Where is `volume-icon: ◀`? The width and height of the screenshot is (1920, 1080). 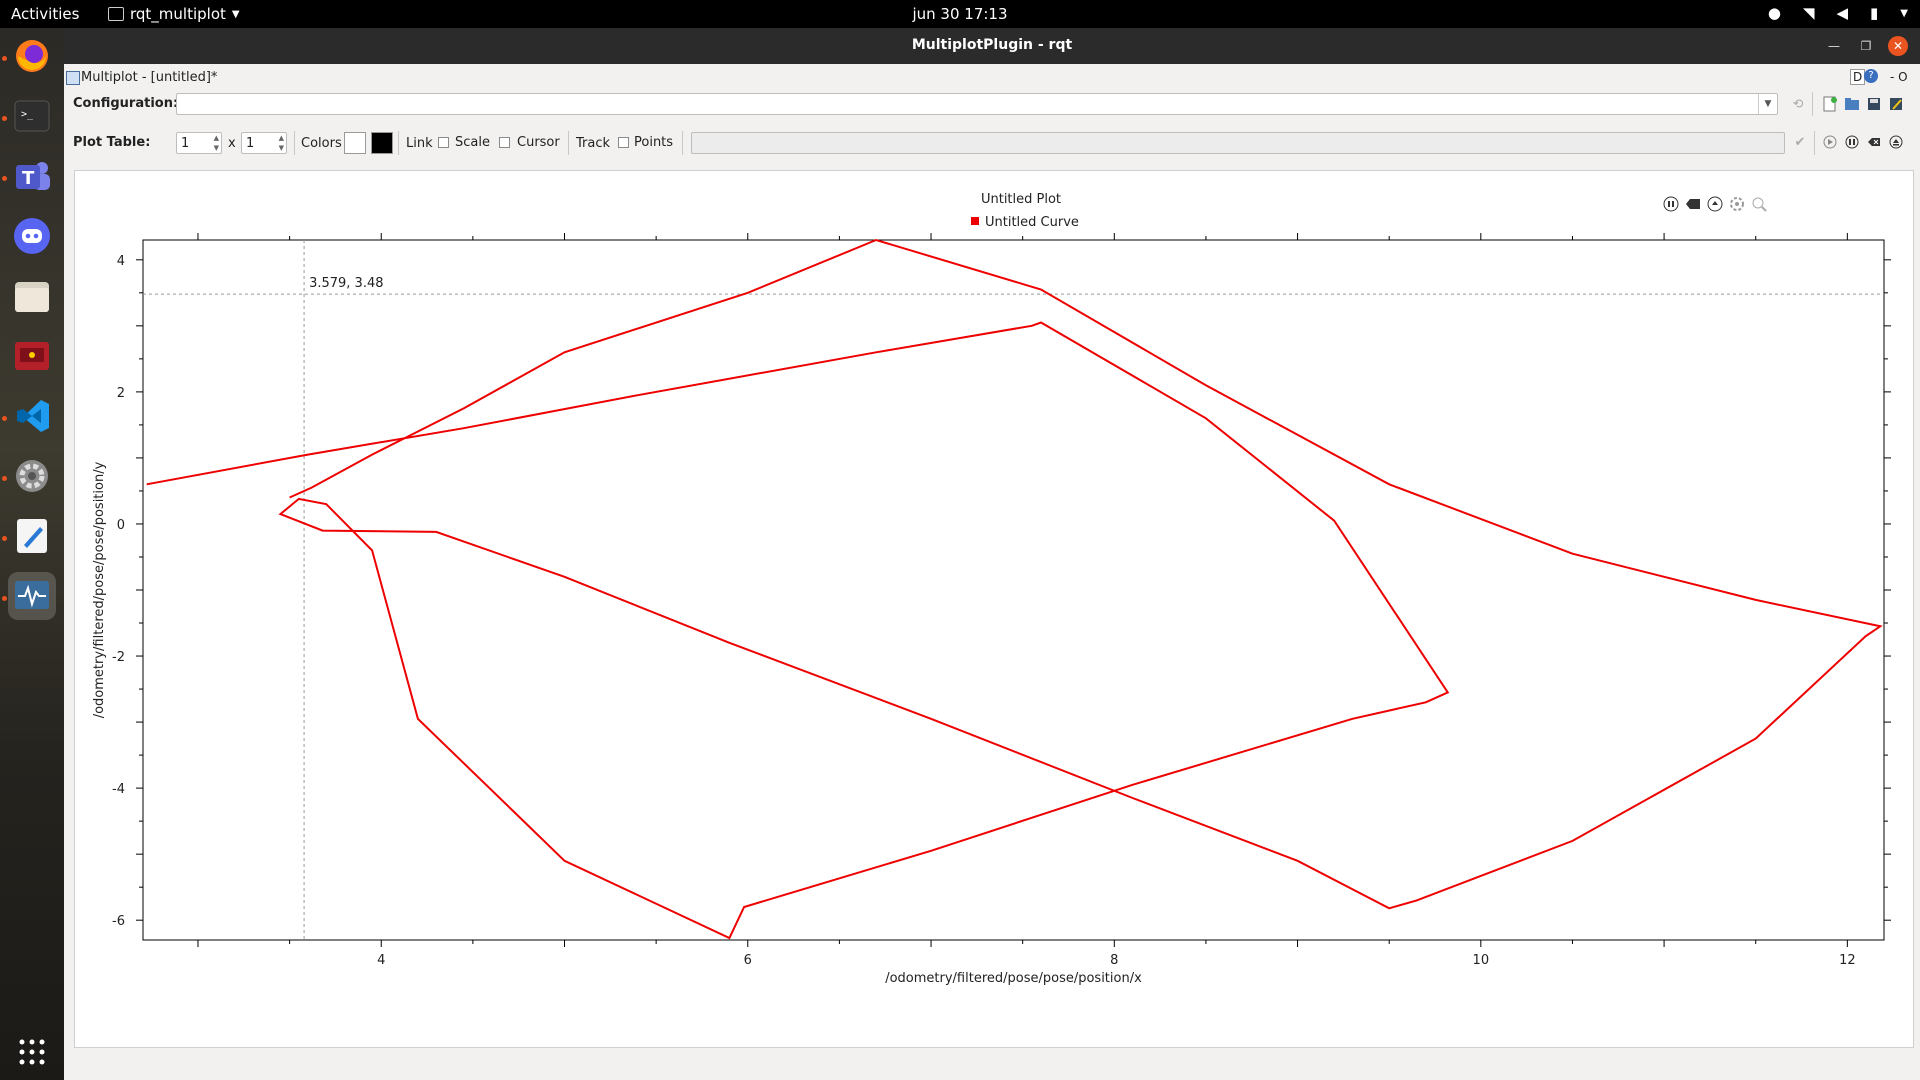 volume-icon: ◀ is located at coordinates (1842, 13).